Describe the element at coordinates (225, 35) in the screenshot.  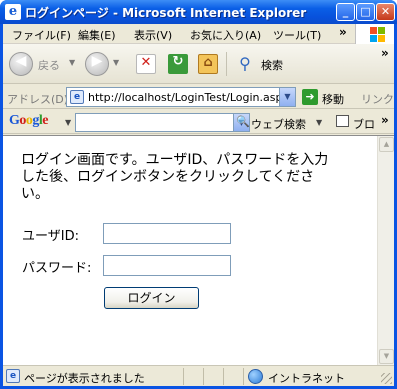
I see `menu-favorites: お気に入り(A)` at that location.